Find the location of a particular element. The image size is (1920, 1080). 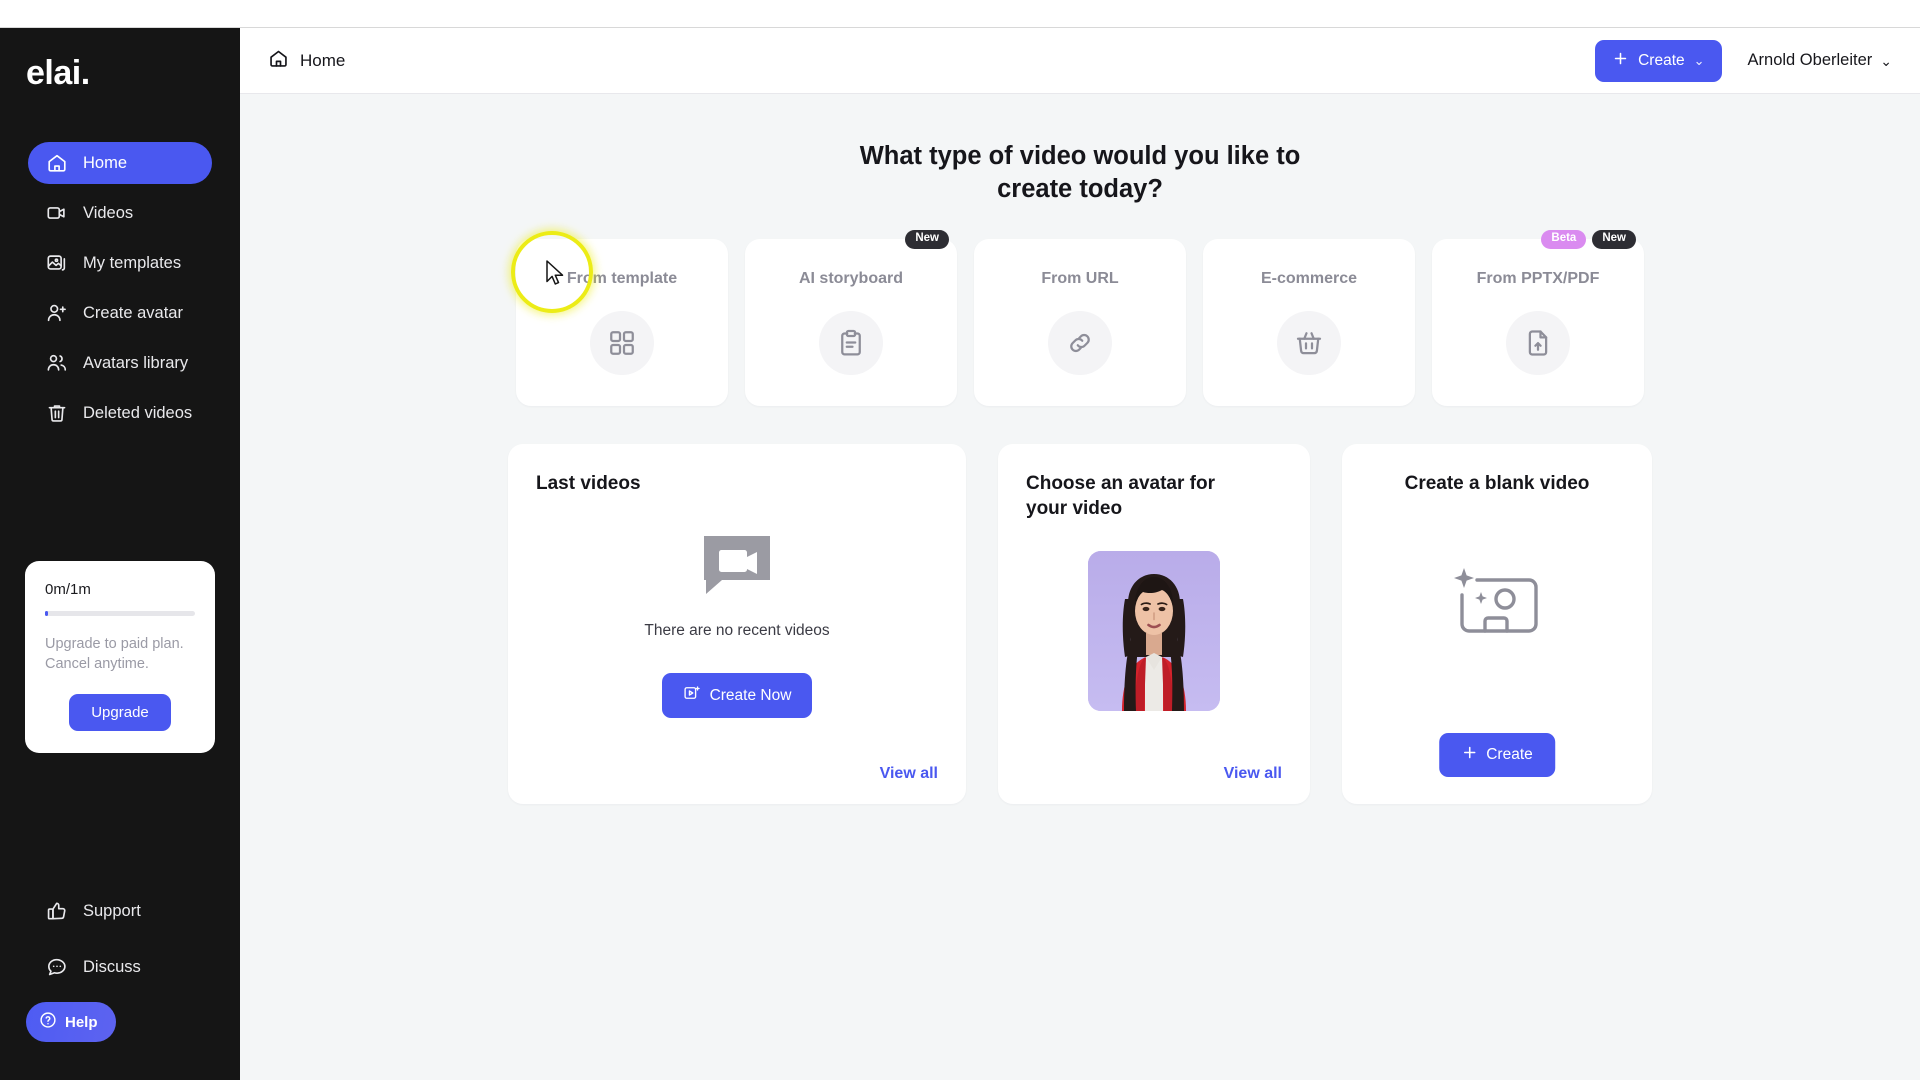

video-type-card-from-template: From template is located at coordinates (622, 323).